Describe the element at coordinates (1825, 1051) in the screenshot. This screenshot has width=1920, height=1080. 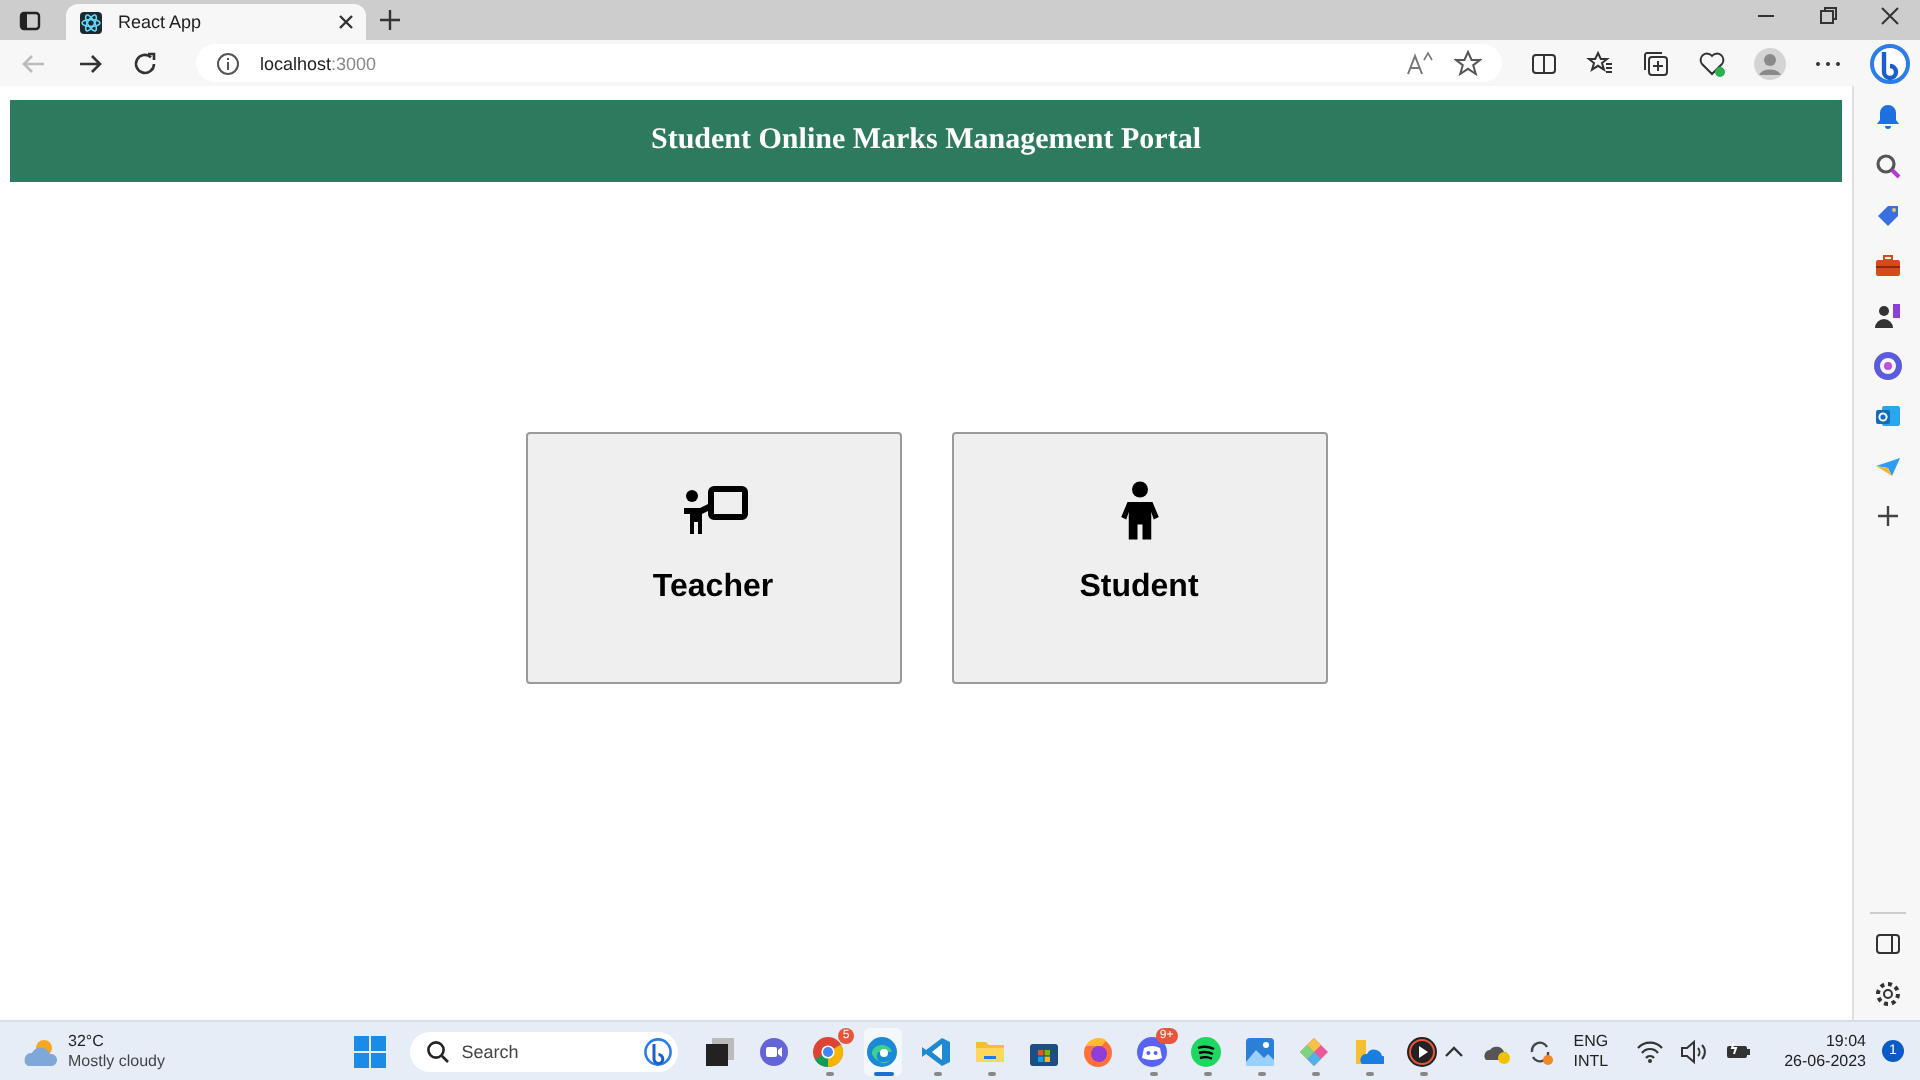
I see `clock: 19:04 26-06-2023` at that location.